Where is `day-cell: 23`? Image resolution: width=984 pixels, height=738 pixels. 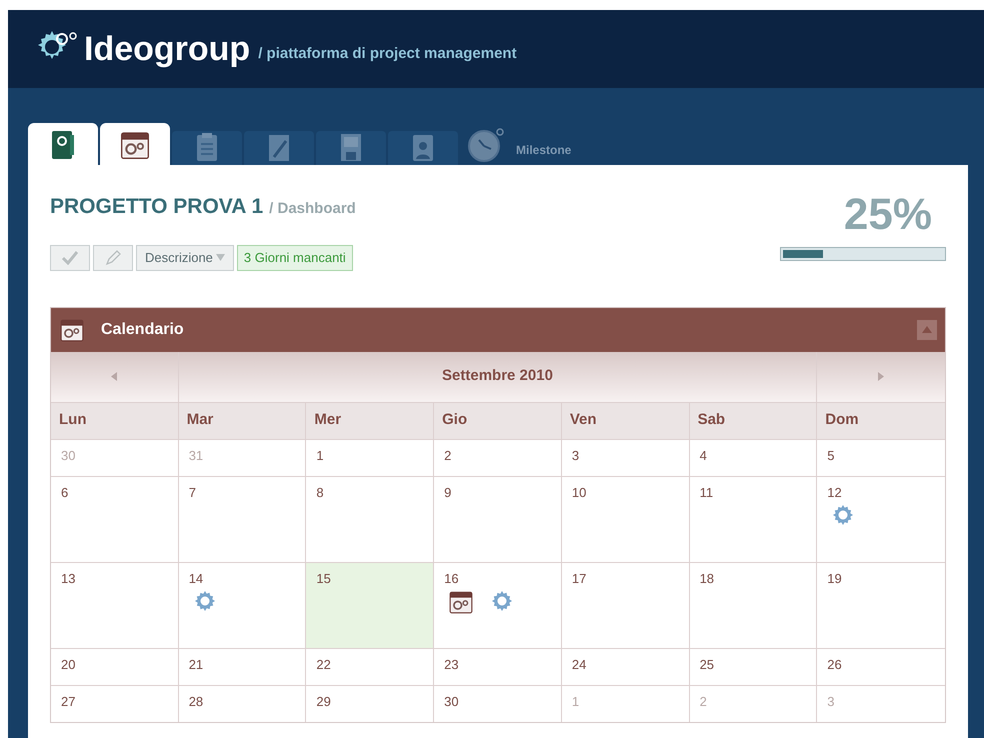 day-cell: 23 is located at coordinates (498, 666).